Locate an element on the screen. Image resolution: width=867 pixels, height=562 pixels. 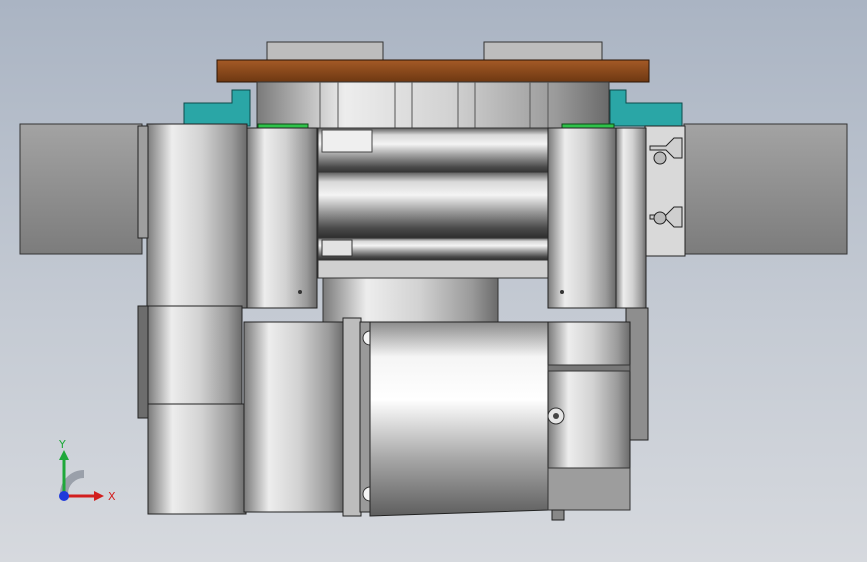
left-gearbox is located at coordinates (195, 356).